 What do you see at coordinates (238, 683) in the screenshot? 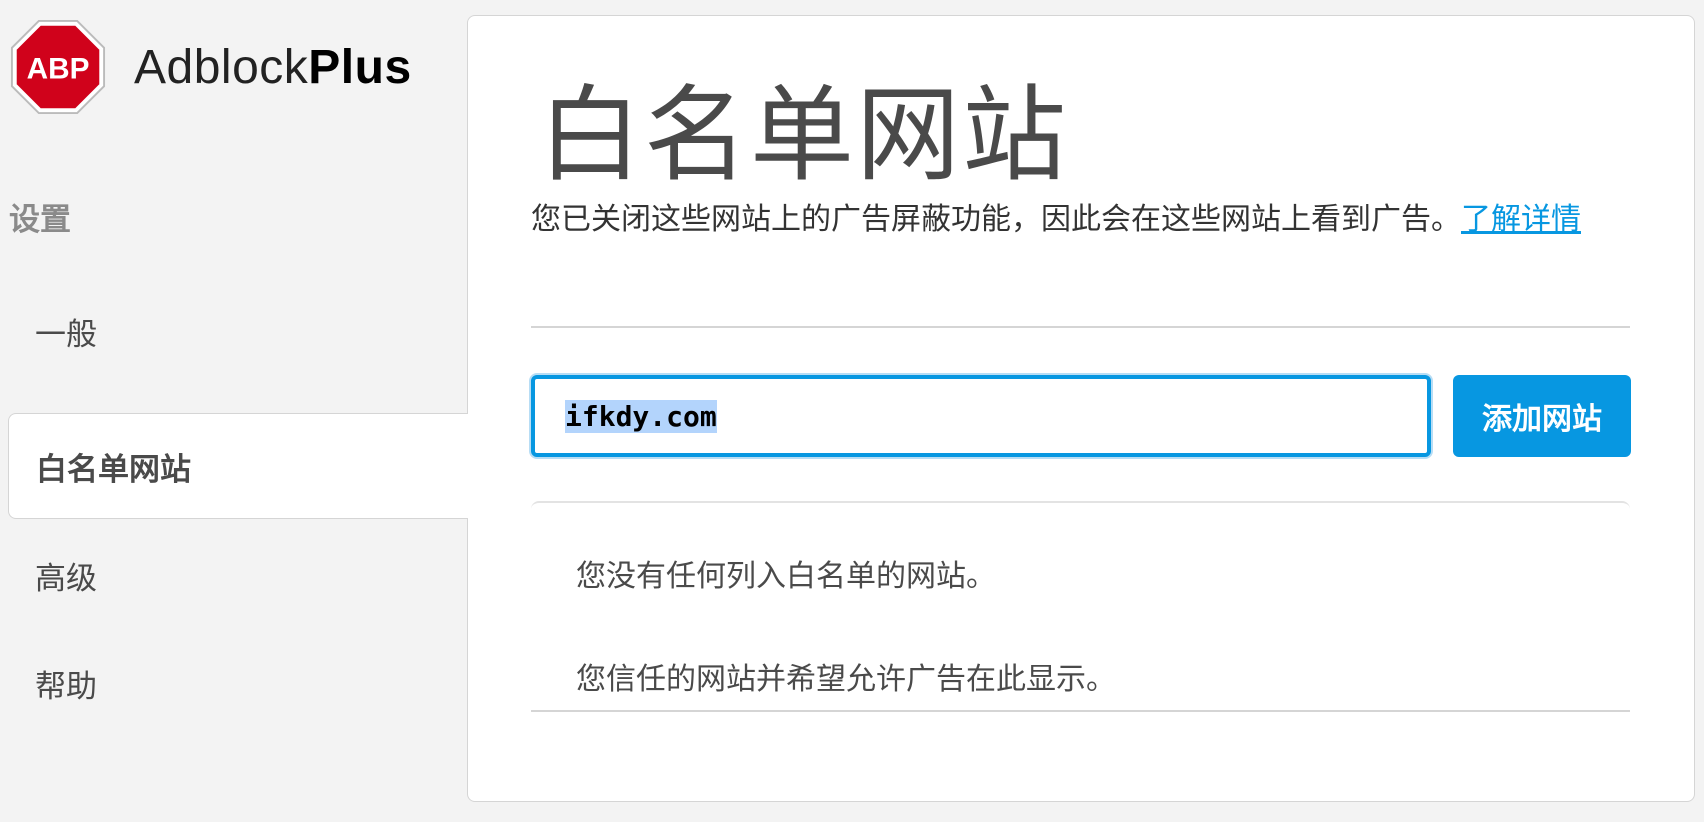
I see `sidebar-item-help: 帮助` at bounding box center [238, 683].